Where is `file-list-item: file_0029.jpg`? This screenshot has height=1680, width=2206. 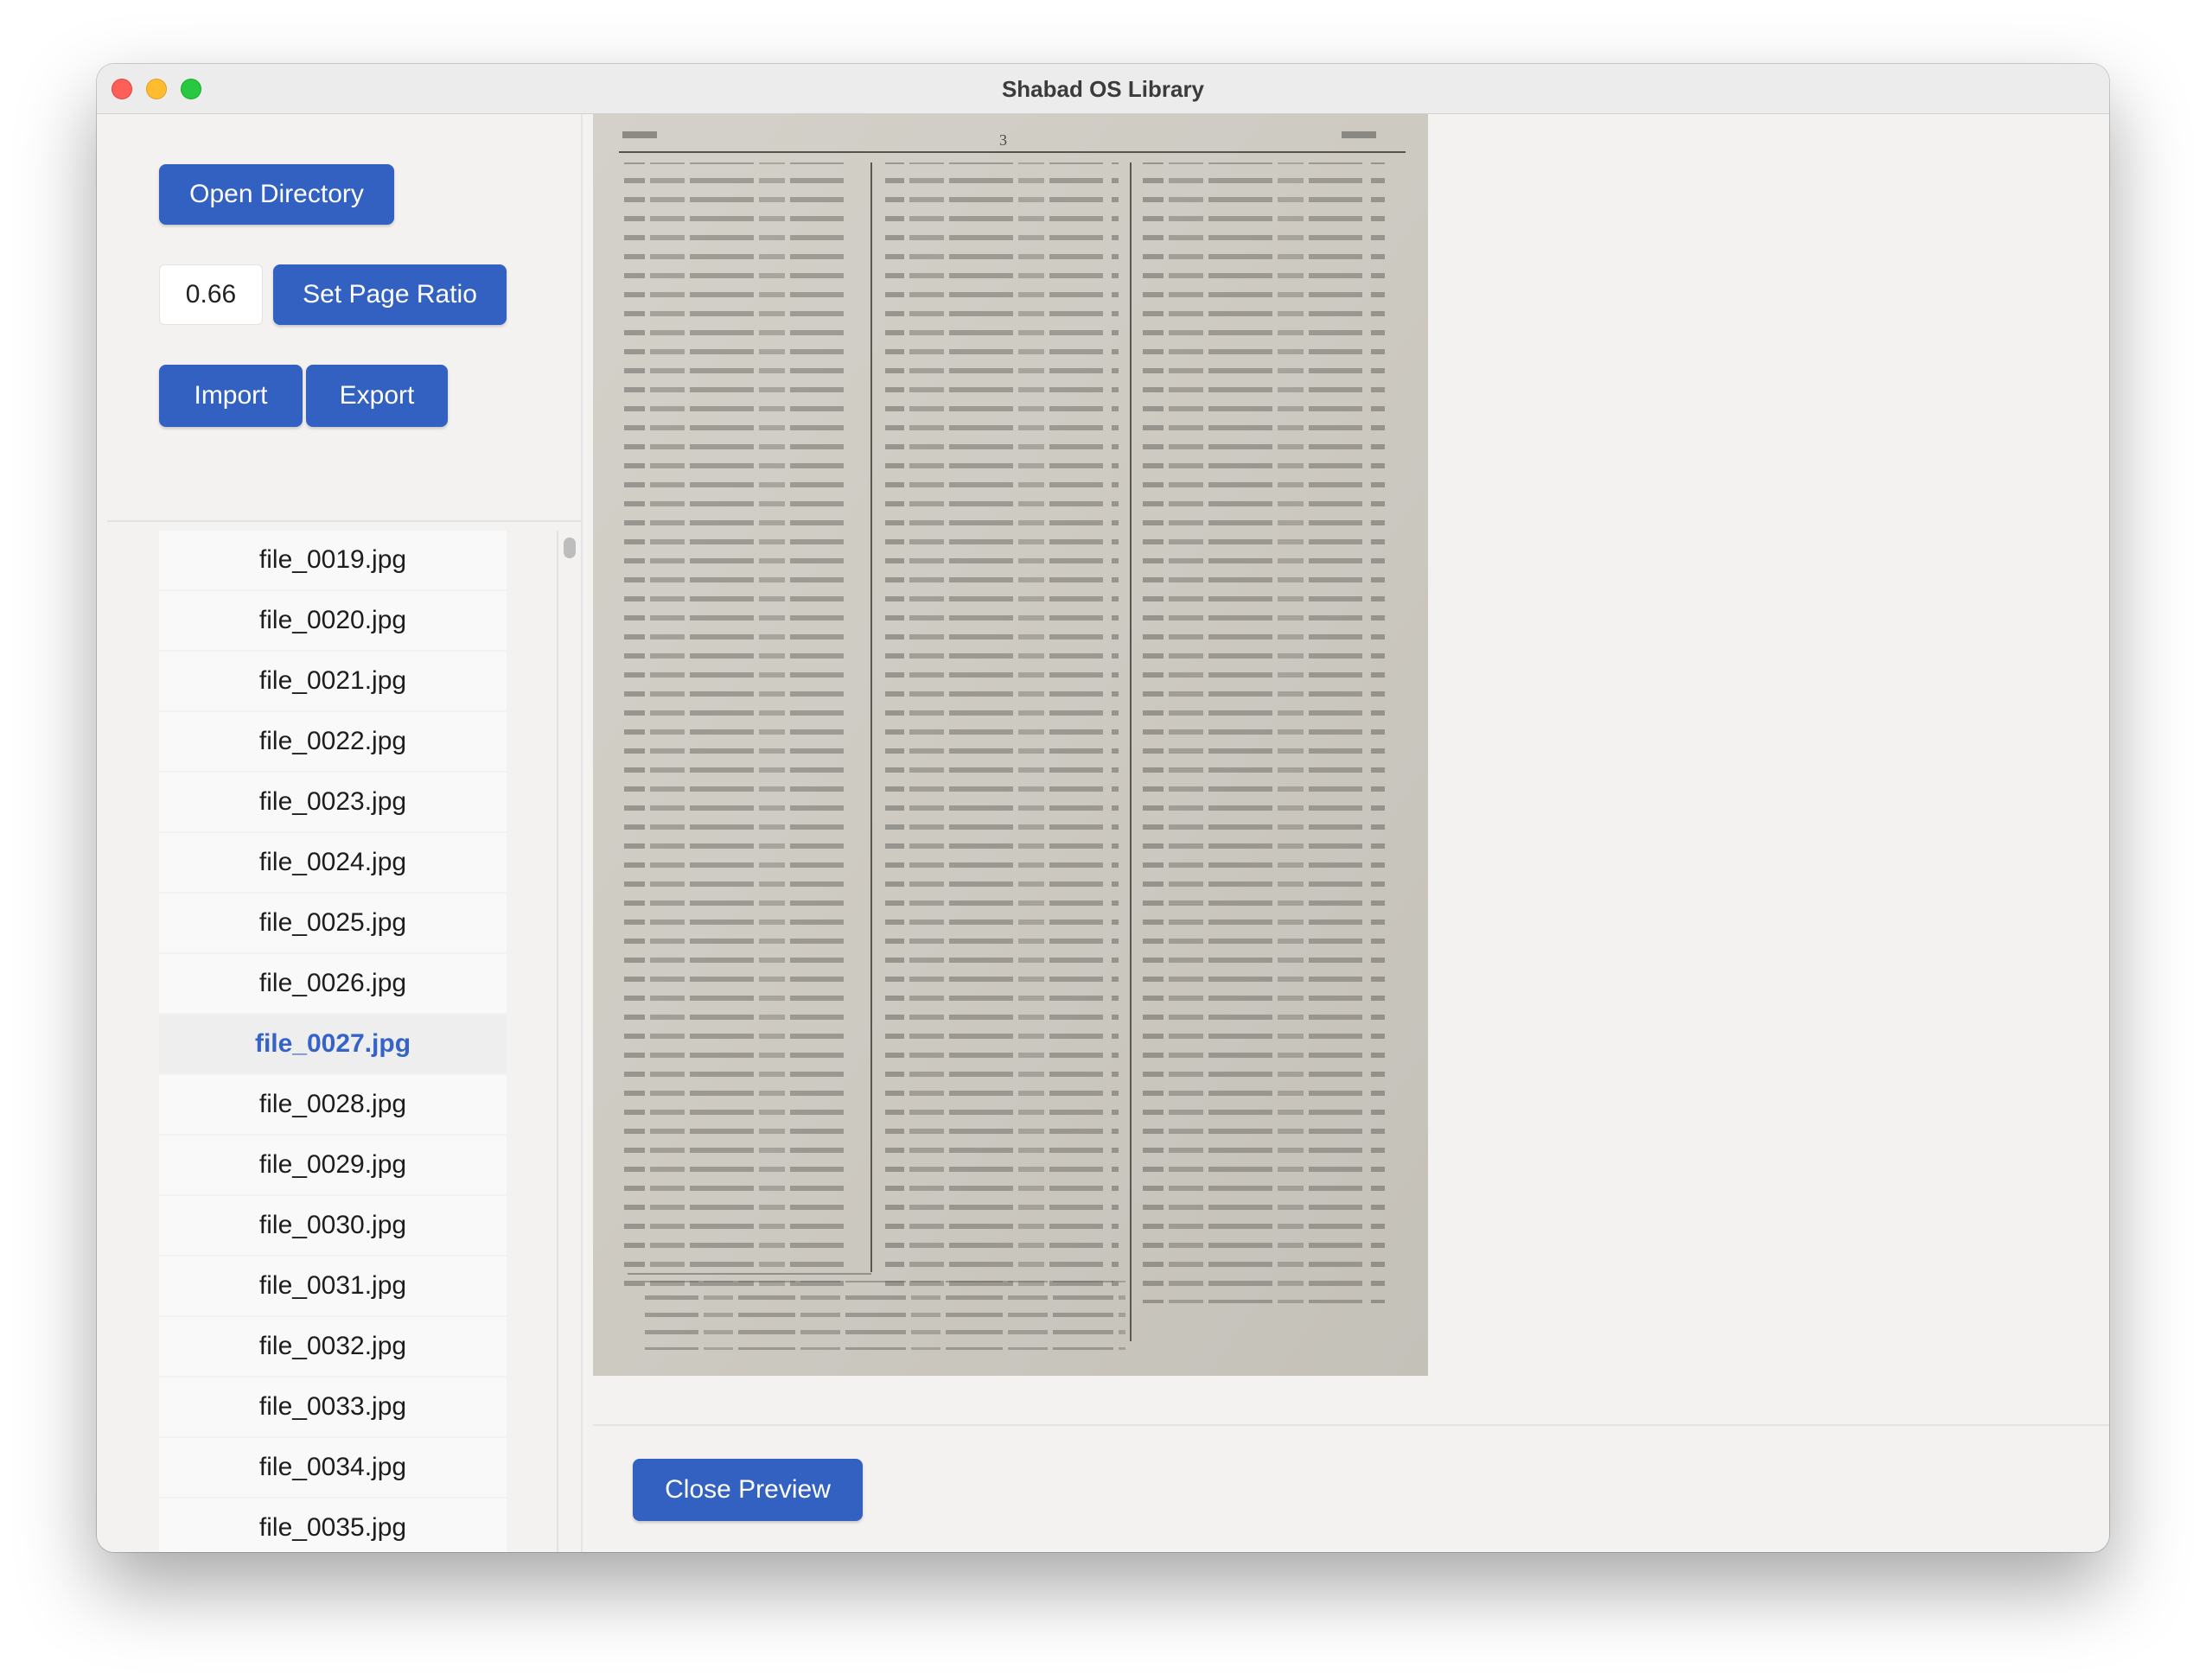
file-list-item: file_0029.jpg is located at coordinates (333, 1166).